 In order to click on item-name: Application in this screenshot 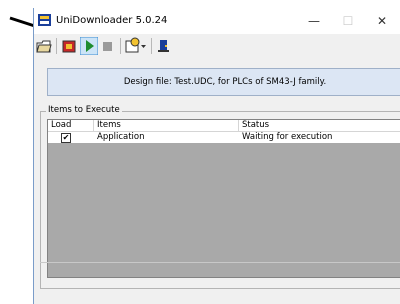, I will do `click(121, 137)`.